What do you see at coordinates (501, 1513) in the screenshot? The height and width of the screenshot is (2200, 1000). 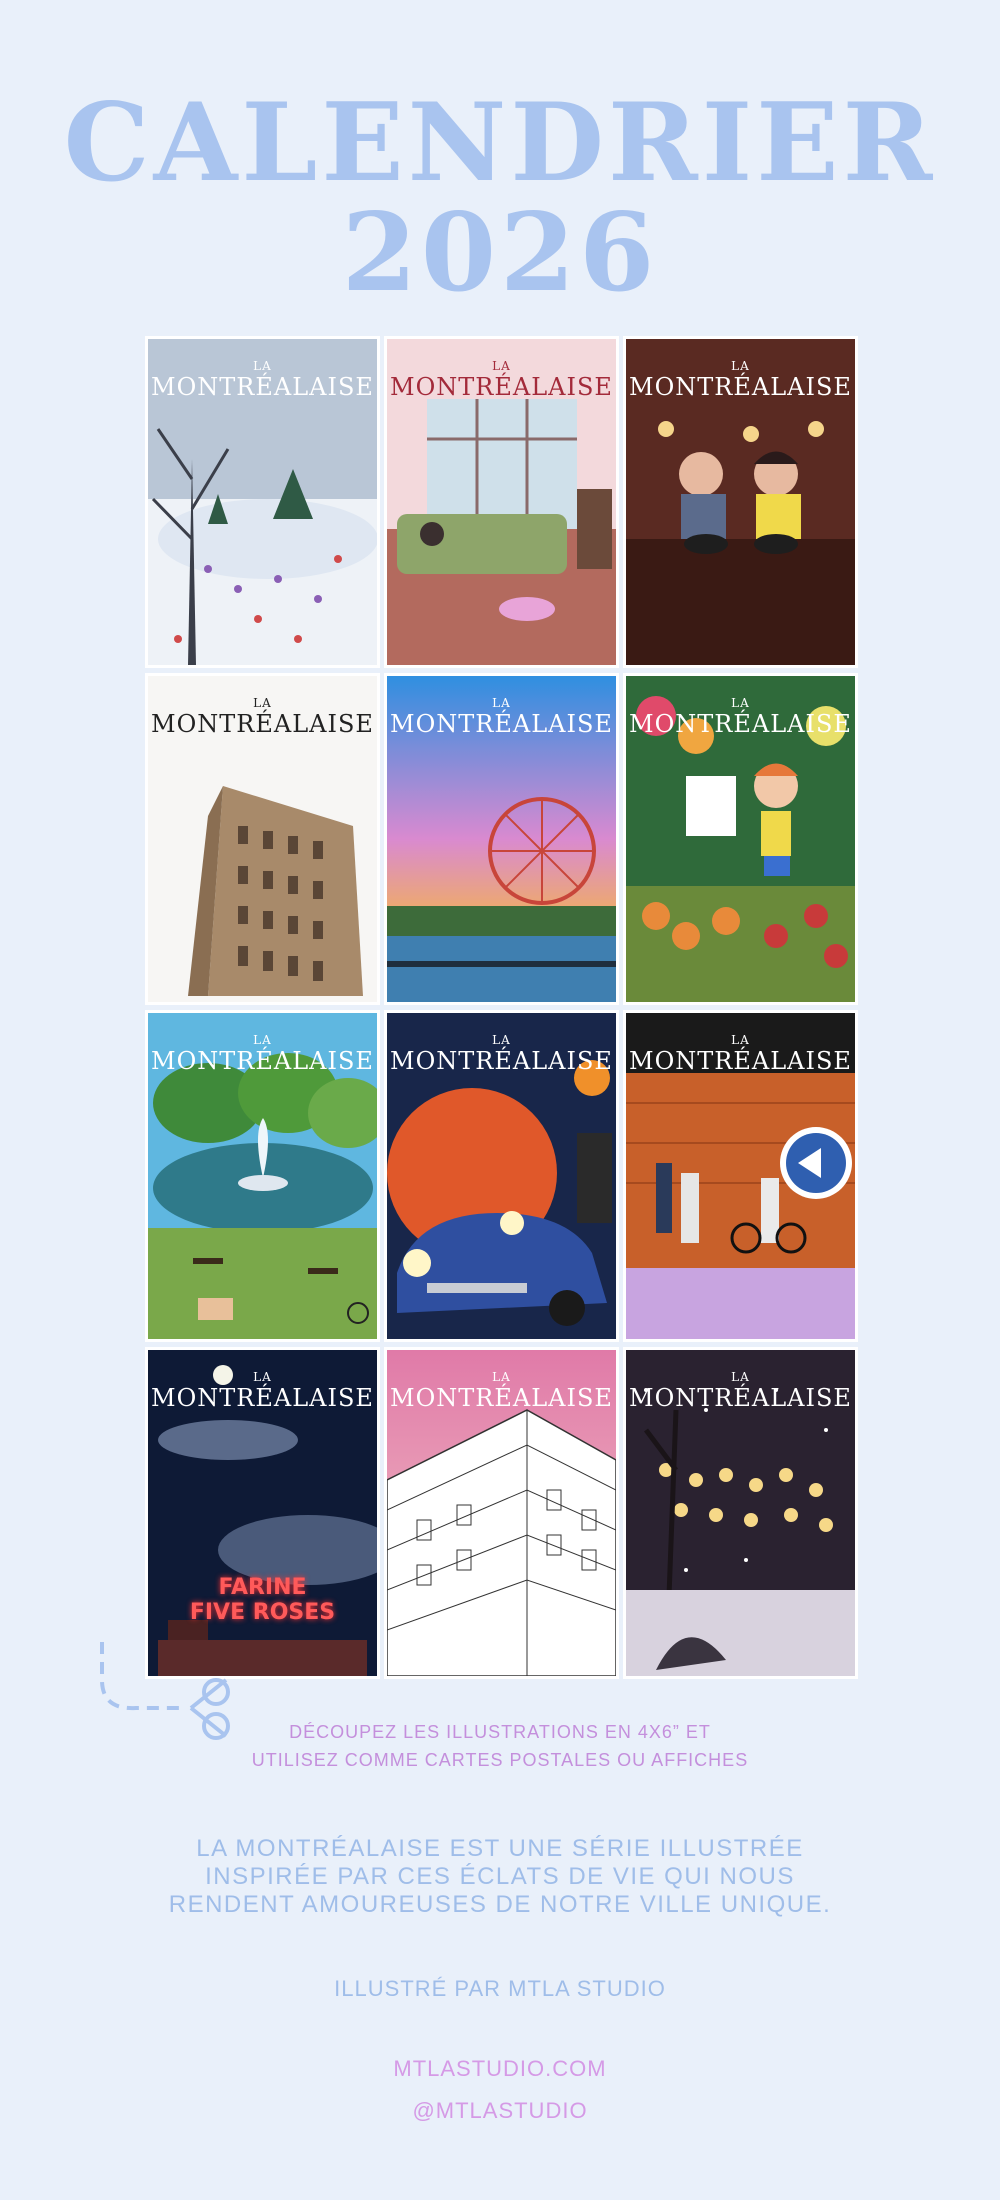 I see `cover-building-sketch: LA MONTRÉALAISE` at bounding box center [501, 1513].